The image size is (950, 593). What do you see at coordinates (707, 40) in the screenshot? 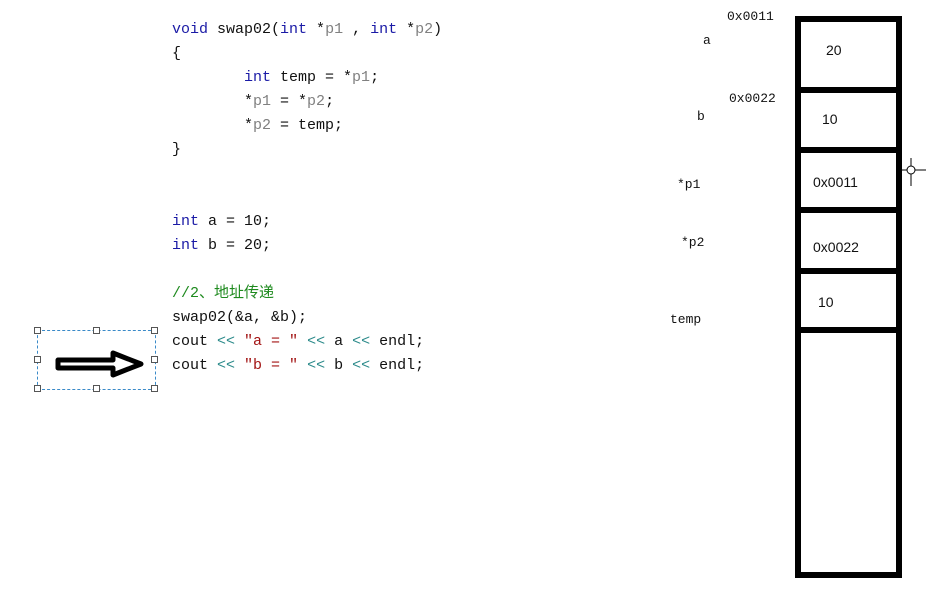
I see `label-a: a` at bounding box center [707, 40].